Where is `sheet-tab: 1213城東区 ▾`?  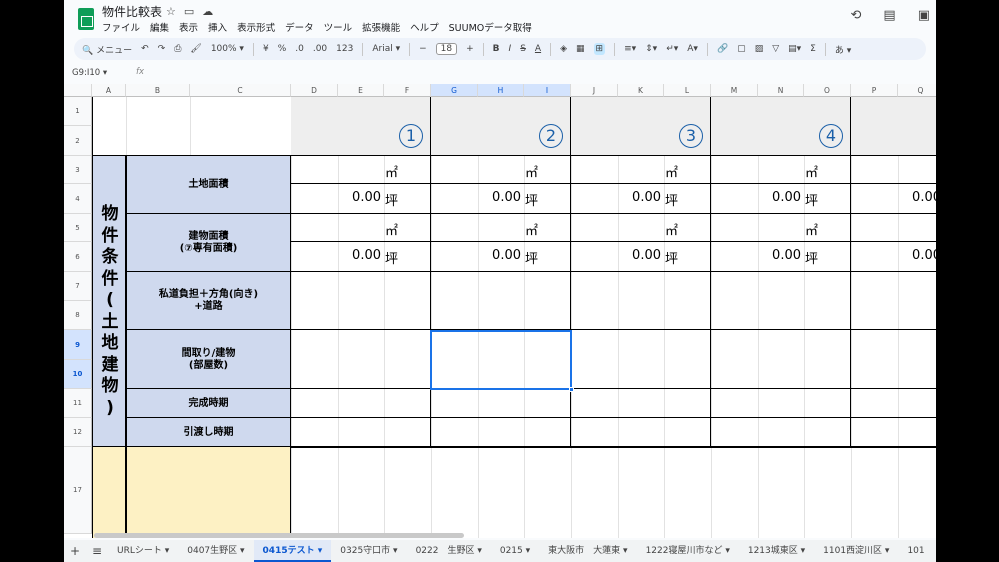
sheet-tab: 1213城東区 ▾ is located at coordinates (776, 551).